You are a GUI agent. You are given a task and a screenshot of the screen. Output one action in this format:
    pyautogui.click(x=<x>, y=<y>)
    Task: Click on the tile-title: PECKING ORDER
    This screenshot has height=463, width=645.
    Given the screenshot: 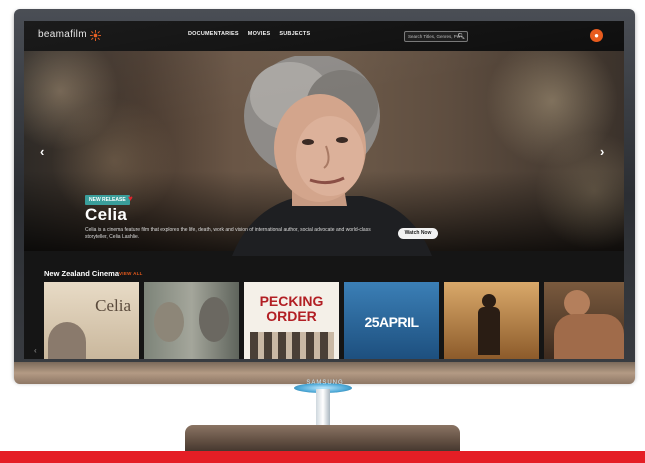 What is the action you would take?
    pyautogui.click(x=291, y=308)
    